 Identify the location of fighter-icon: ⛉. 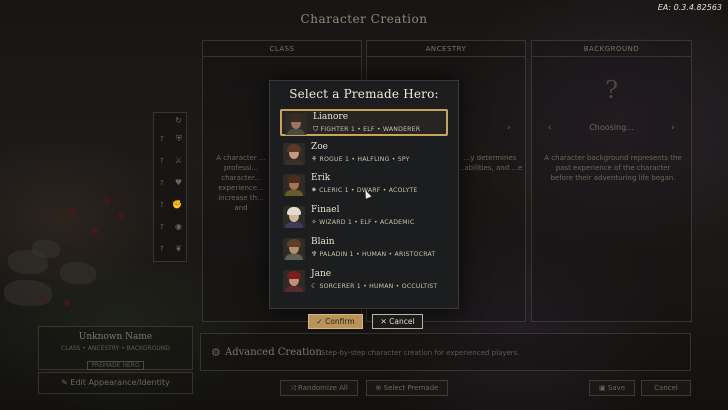
(316, 129).